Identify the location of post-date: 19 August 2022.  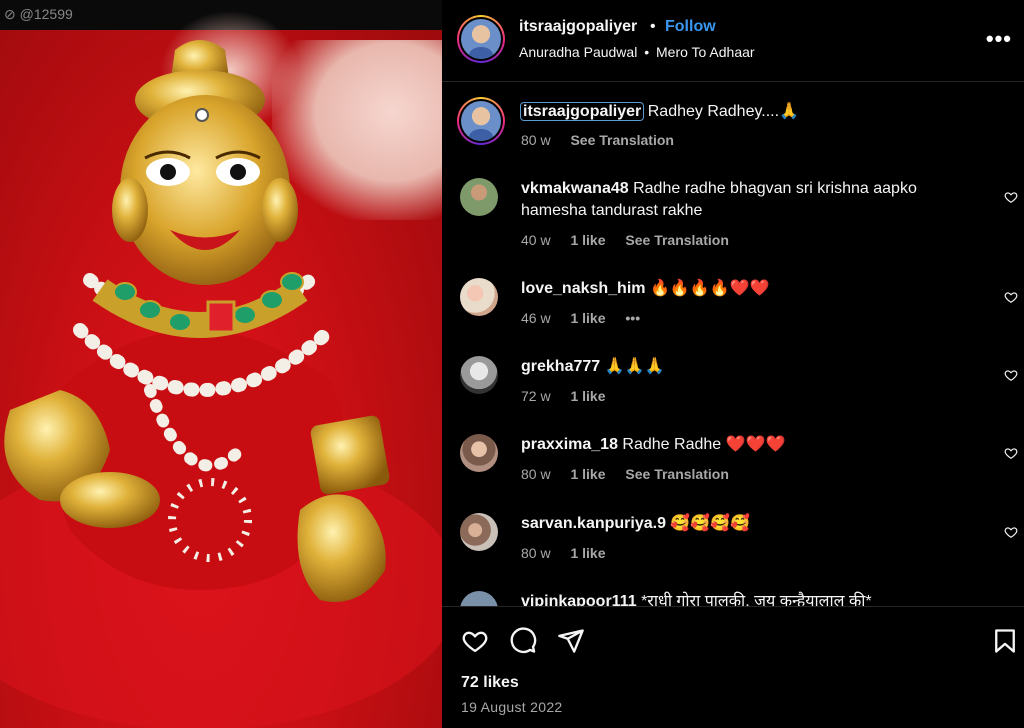
(512, 707).